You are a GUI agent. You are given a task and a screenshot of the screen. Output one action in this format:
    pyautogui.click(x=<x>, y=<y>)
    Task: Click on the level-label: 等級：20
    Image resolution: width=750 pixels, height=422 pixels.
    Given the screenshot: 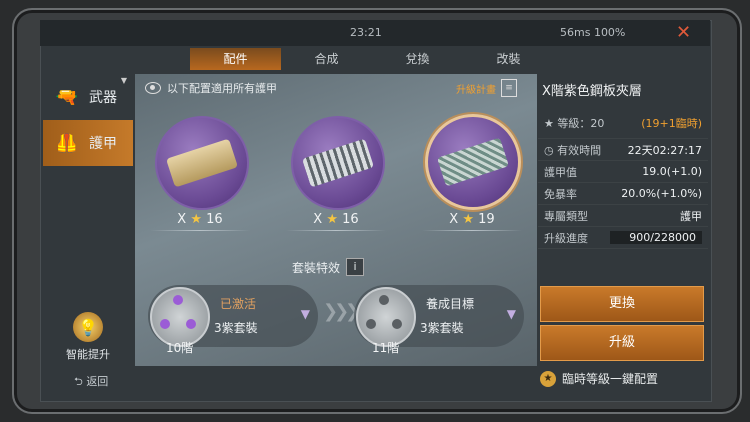 What is the action you would take?
    pyautogui.click(x=581, y=123)
    